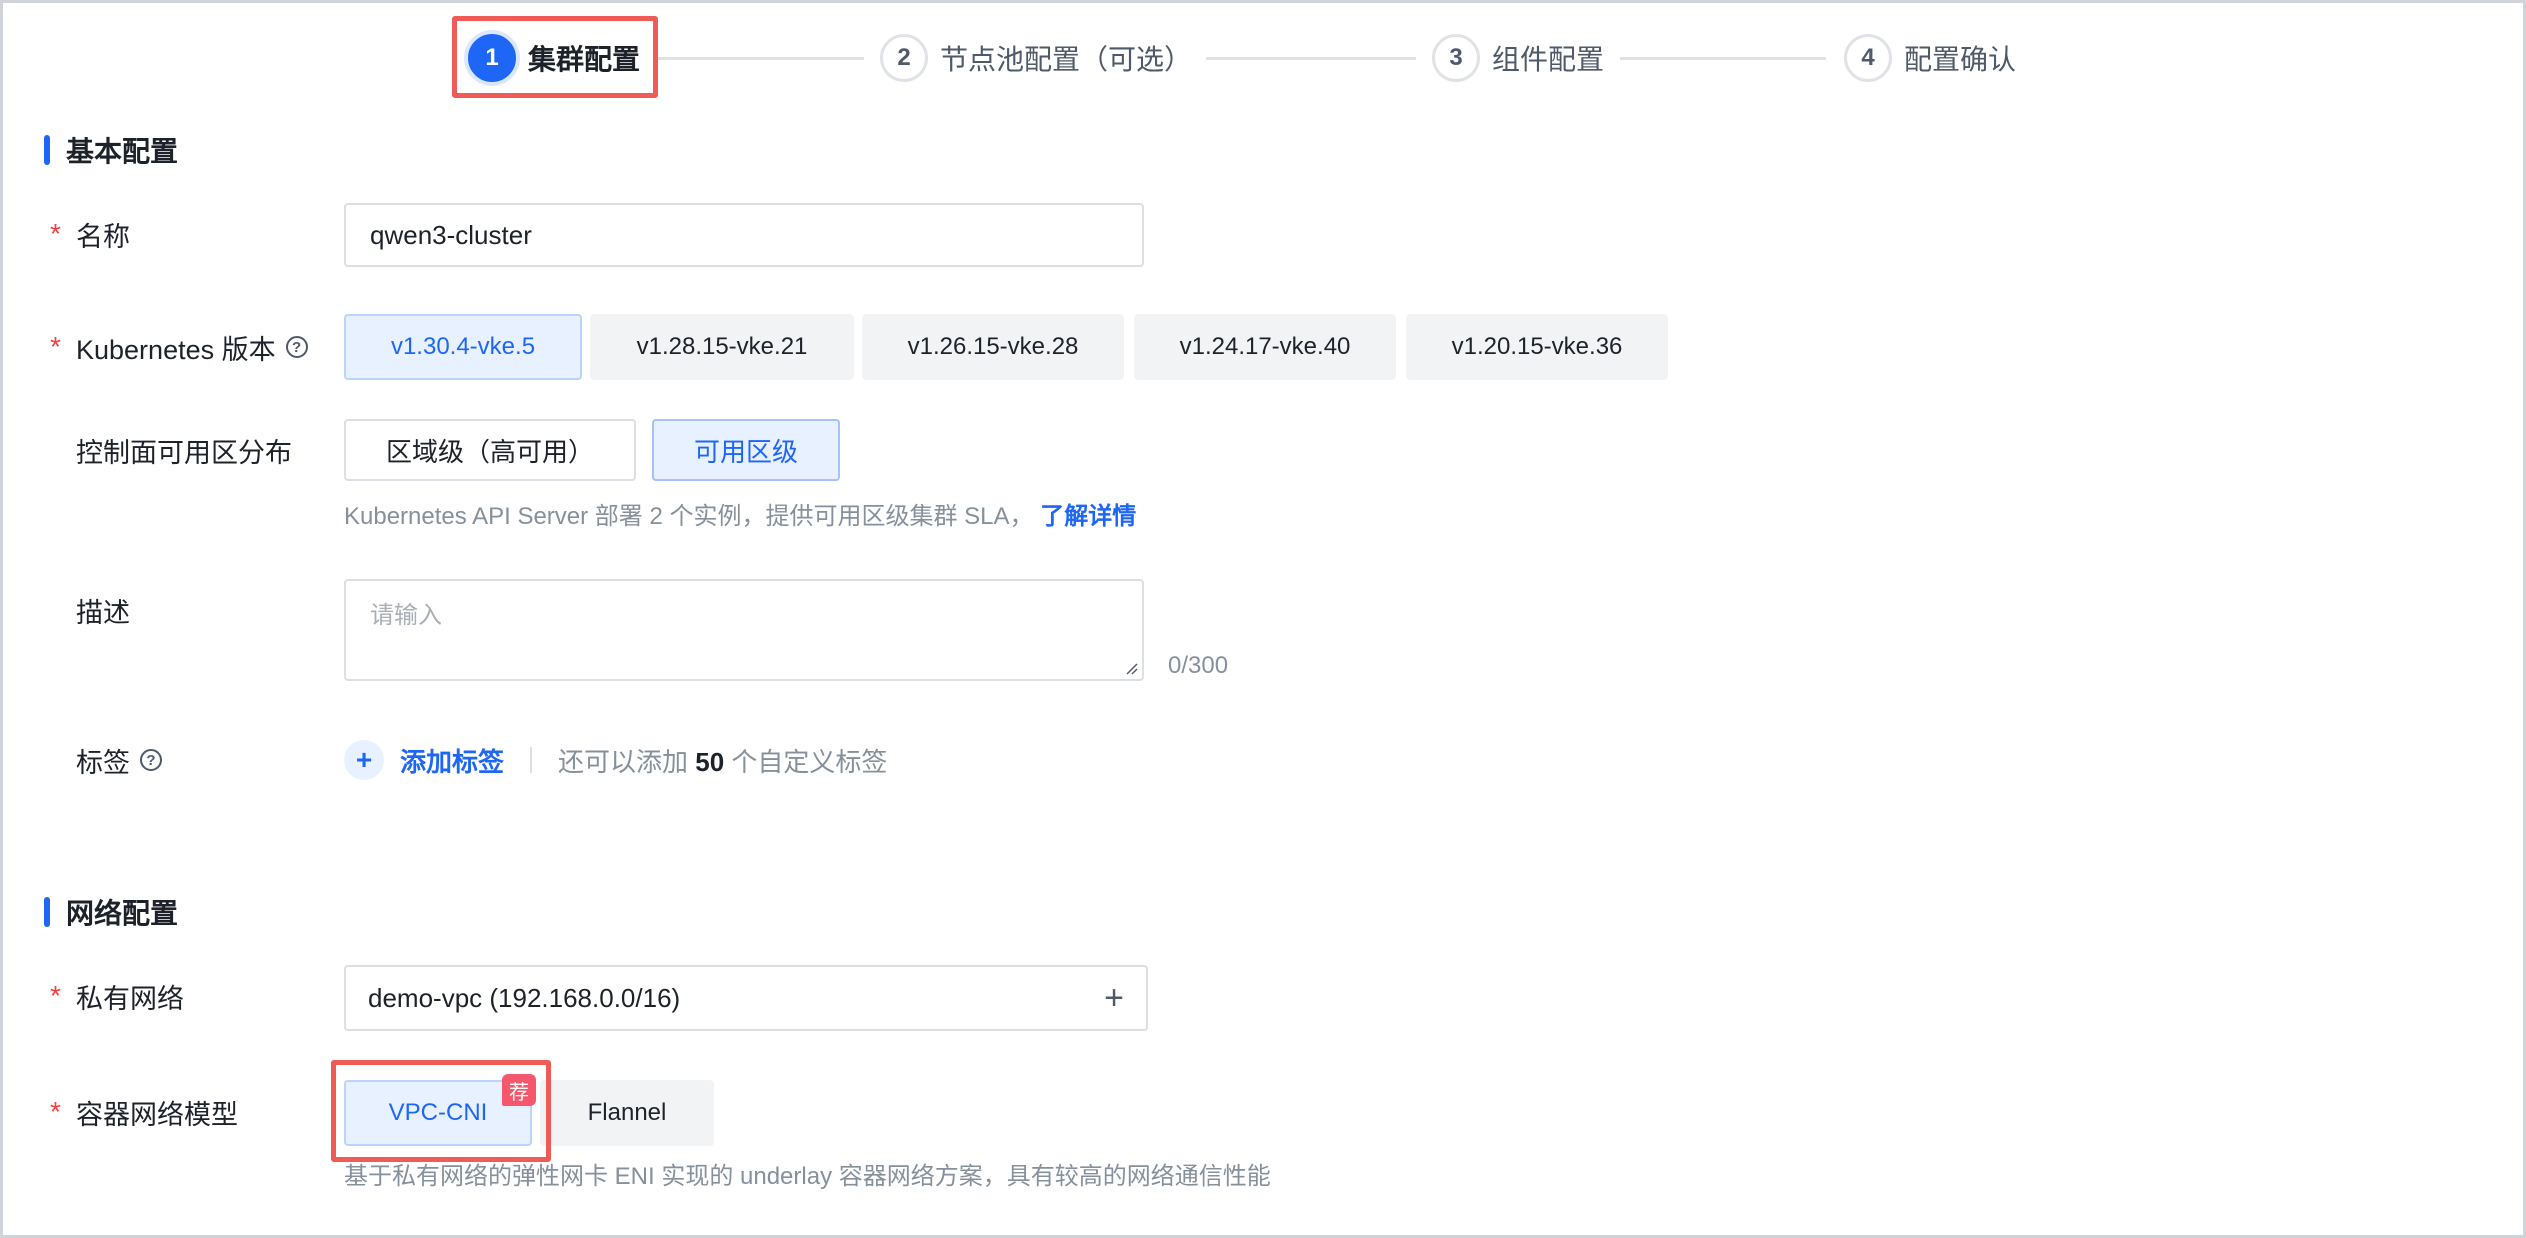 This screenshot has height=1238, width=2526. I want to click on description-counter: 0/300, so click(1198, 665).